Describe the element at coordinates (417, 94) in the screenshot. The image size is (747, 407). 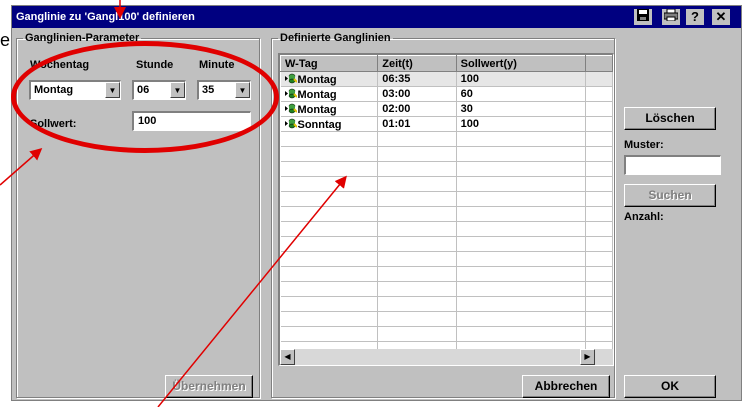
I see `row-time: 03:00` at that location.